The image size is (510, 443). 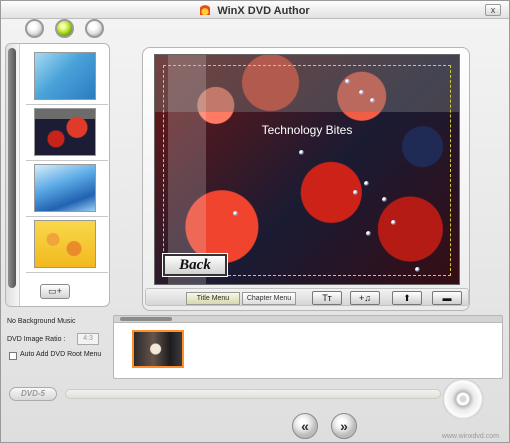 What do you see at coordinates (146, 319) in the screenshot?
I see `chapter-scroll-thumb` at bounding box center [146, 319].